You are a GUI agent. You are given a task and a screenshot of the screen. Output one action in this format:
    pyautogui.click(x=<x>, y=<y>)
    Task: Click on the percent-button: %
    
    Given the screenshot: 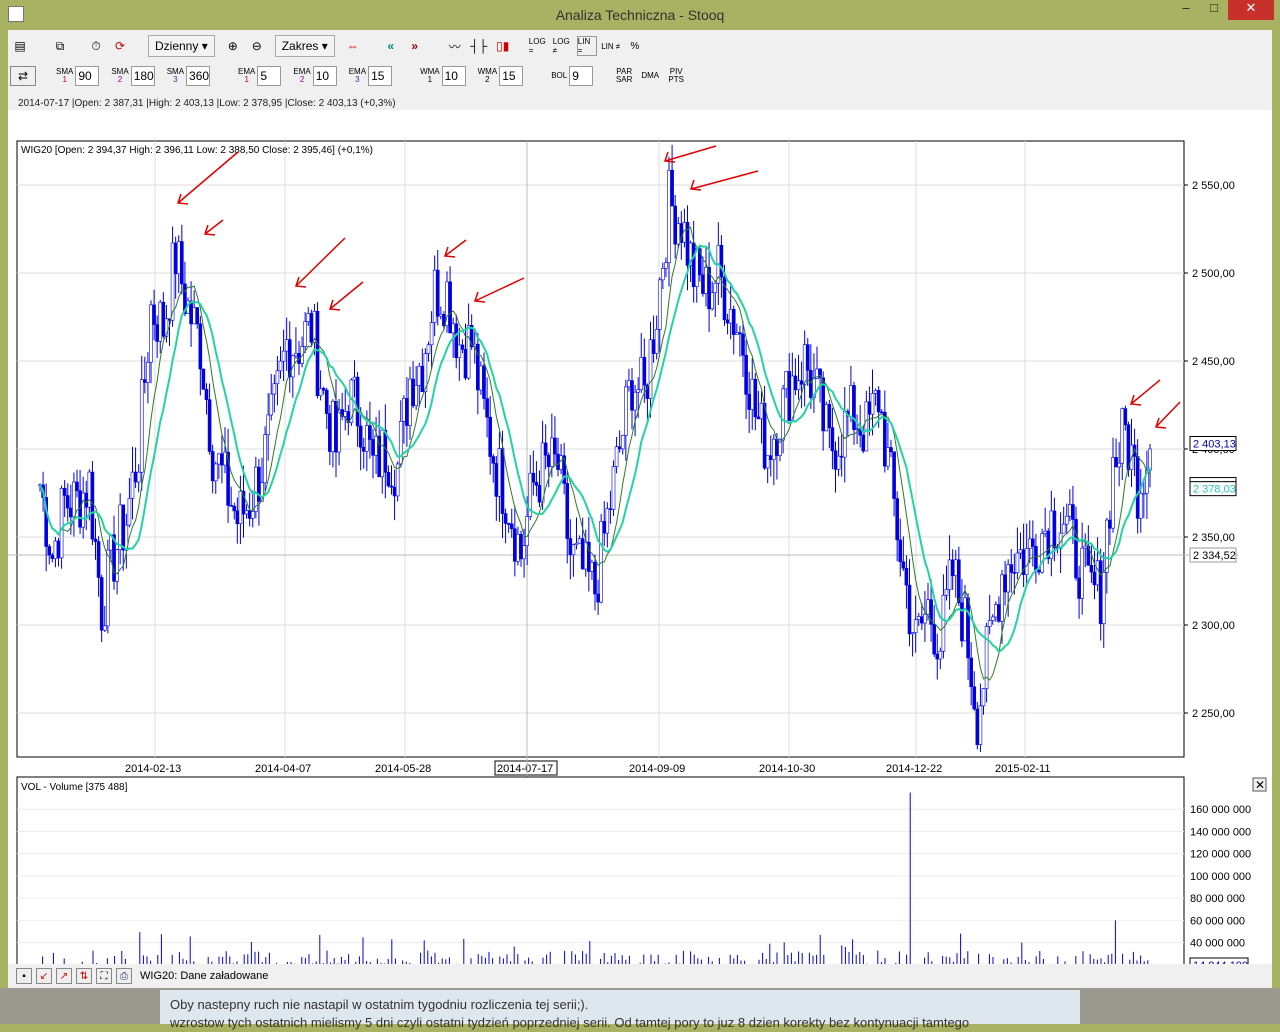 What is the action you would take?
    pyautogui.click(x=635, y=46)
    